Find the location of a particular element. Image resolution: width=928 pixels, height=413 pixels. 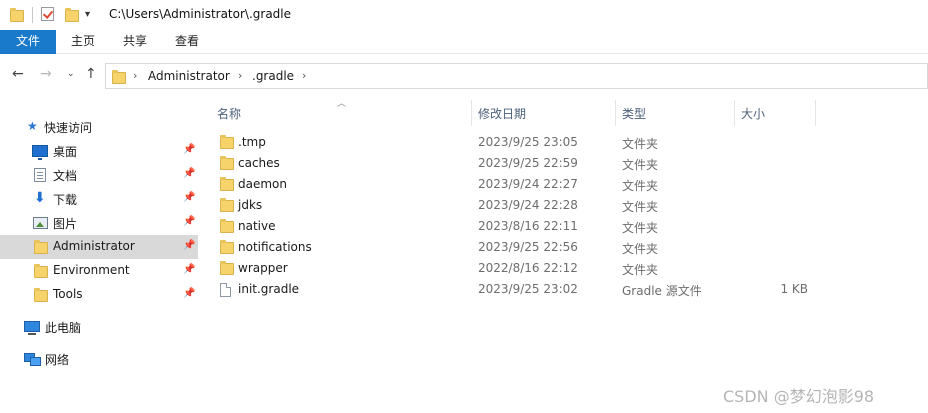

tab-share: 共享 is located at coordinates (135, 42).